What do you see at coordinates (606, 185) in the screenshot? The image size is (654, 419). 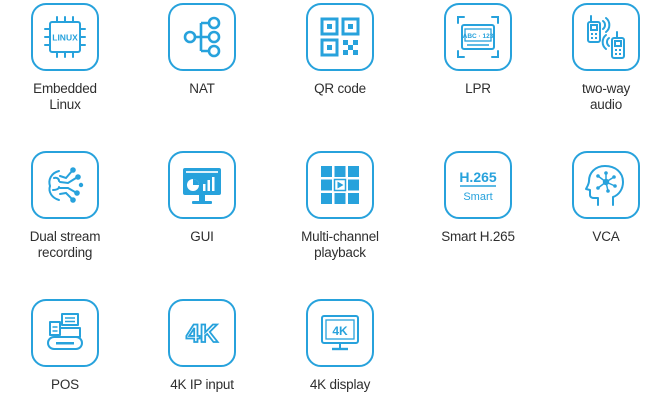 I see `head-brain-icon` at bounding box center [606, 185].